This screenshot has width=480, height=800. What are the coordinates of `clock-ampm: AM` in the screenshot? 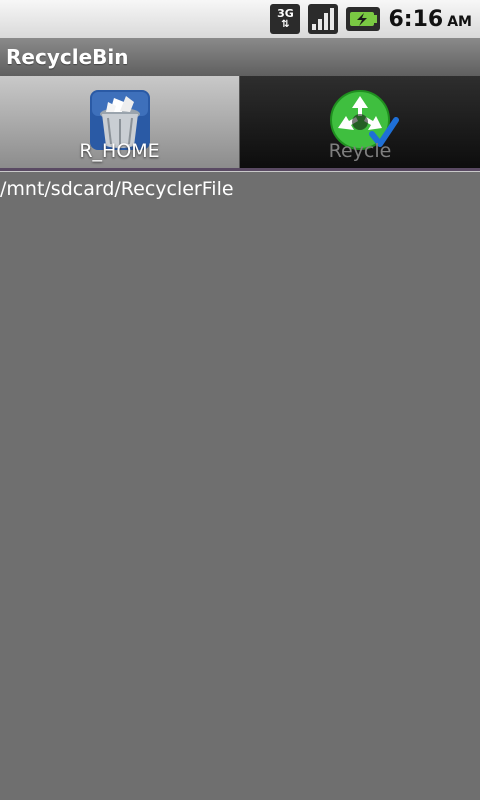 It's located at (459, 21).